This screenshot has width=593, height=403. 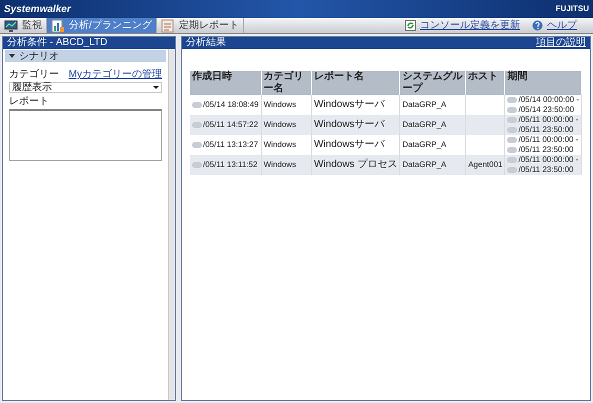 What do you see at coordinates (167, 25) in the screenshot?
I see `document-icon` at bounding box center [167, 25].